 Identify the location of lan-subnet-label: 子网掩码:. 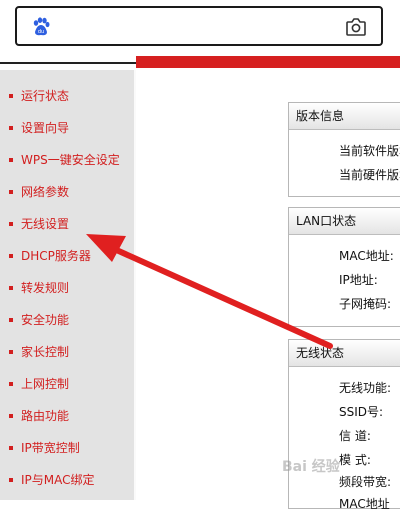
(365, 304).